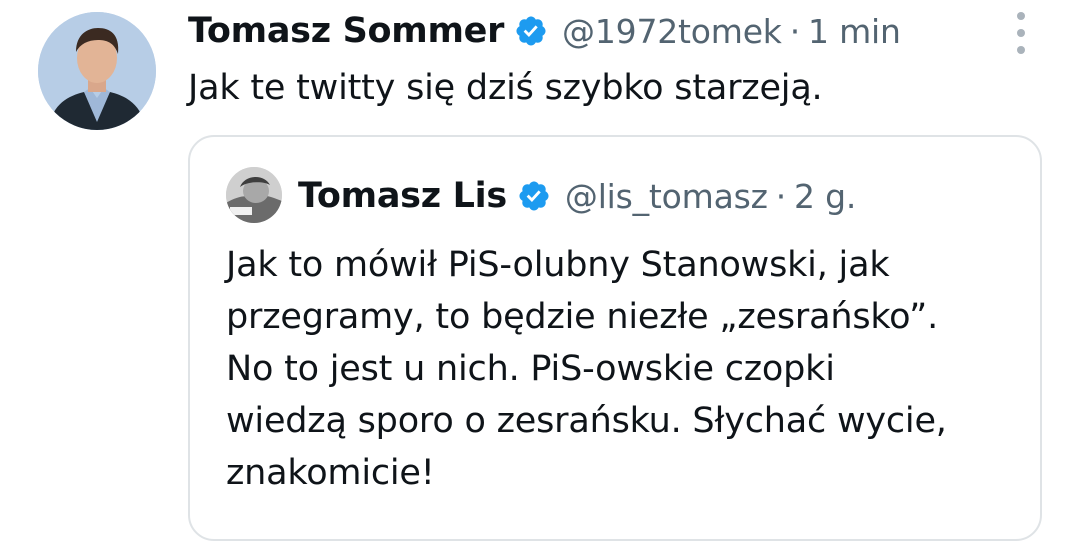  I want to click on tweet-header: Tomasz Sommer @1972tomek · 1 min, so click(544, 31).